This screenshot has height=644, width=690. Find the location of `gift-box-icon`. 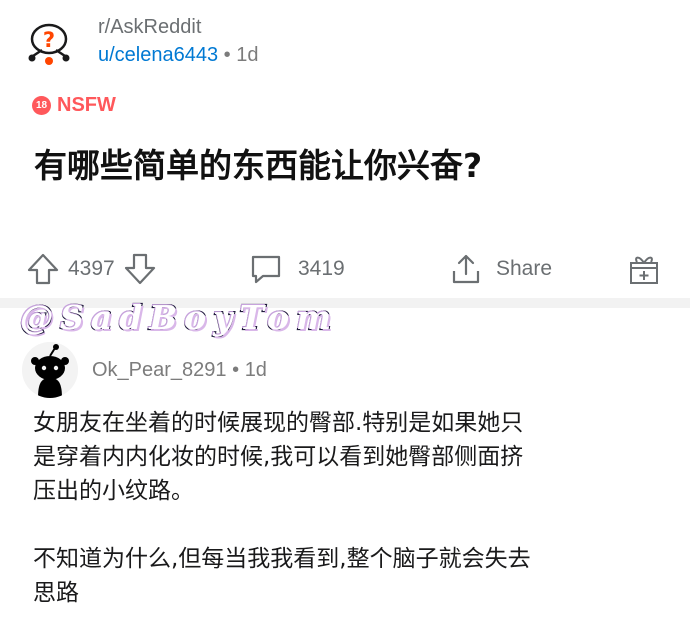

gift-box-icon is located at coordinates (644, 269).